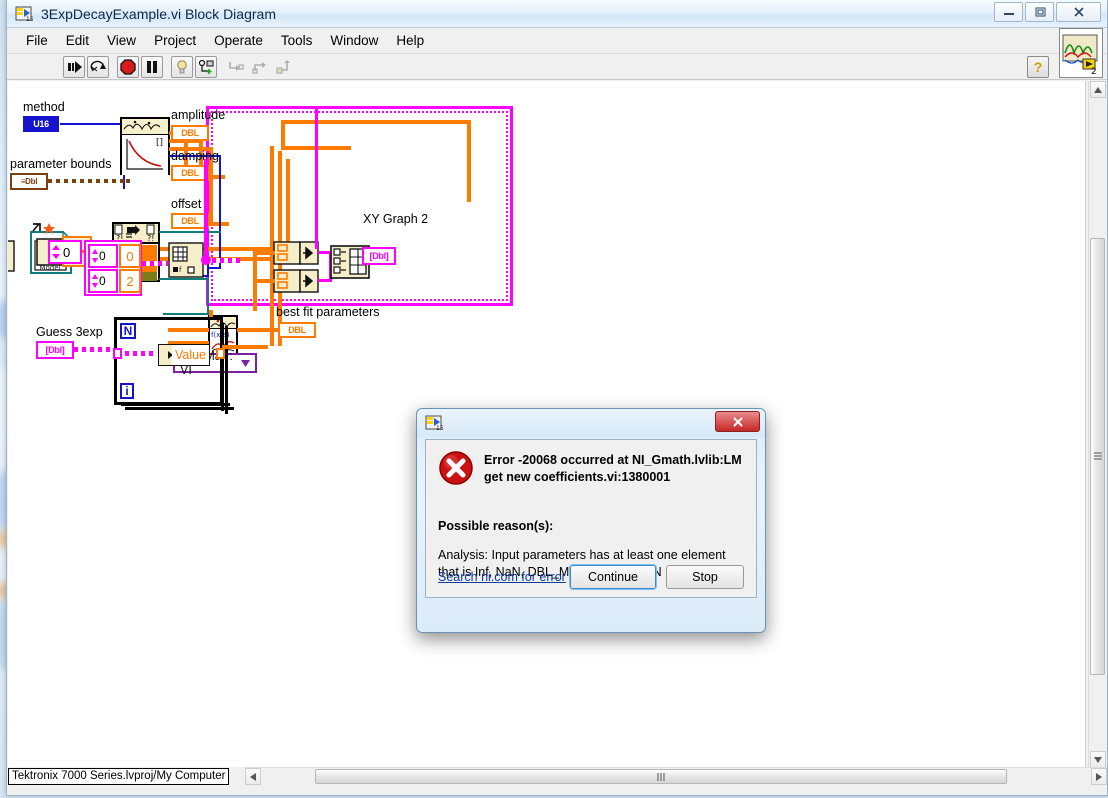  What do you see at coordinates (220, 353) in the screenshot?
I see `for-loop-tunnel-out` at bounding box center [220, 353].